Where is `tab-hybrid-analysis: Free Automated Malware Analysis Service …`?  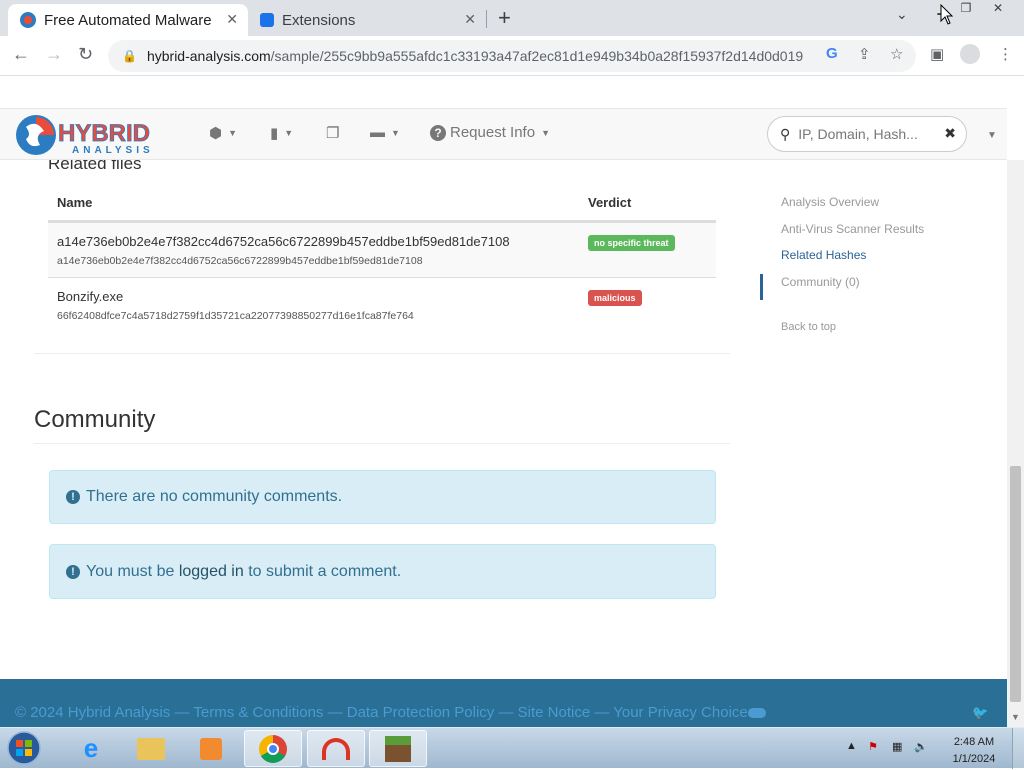
tab-hybrid-analysis: Free Automated Malware Analysis Service … is located at coordinates (128, 20).